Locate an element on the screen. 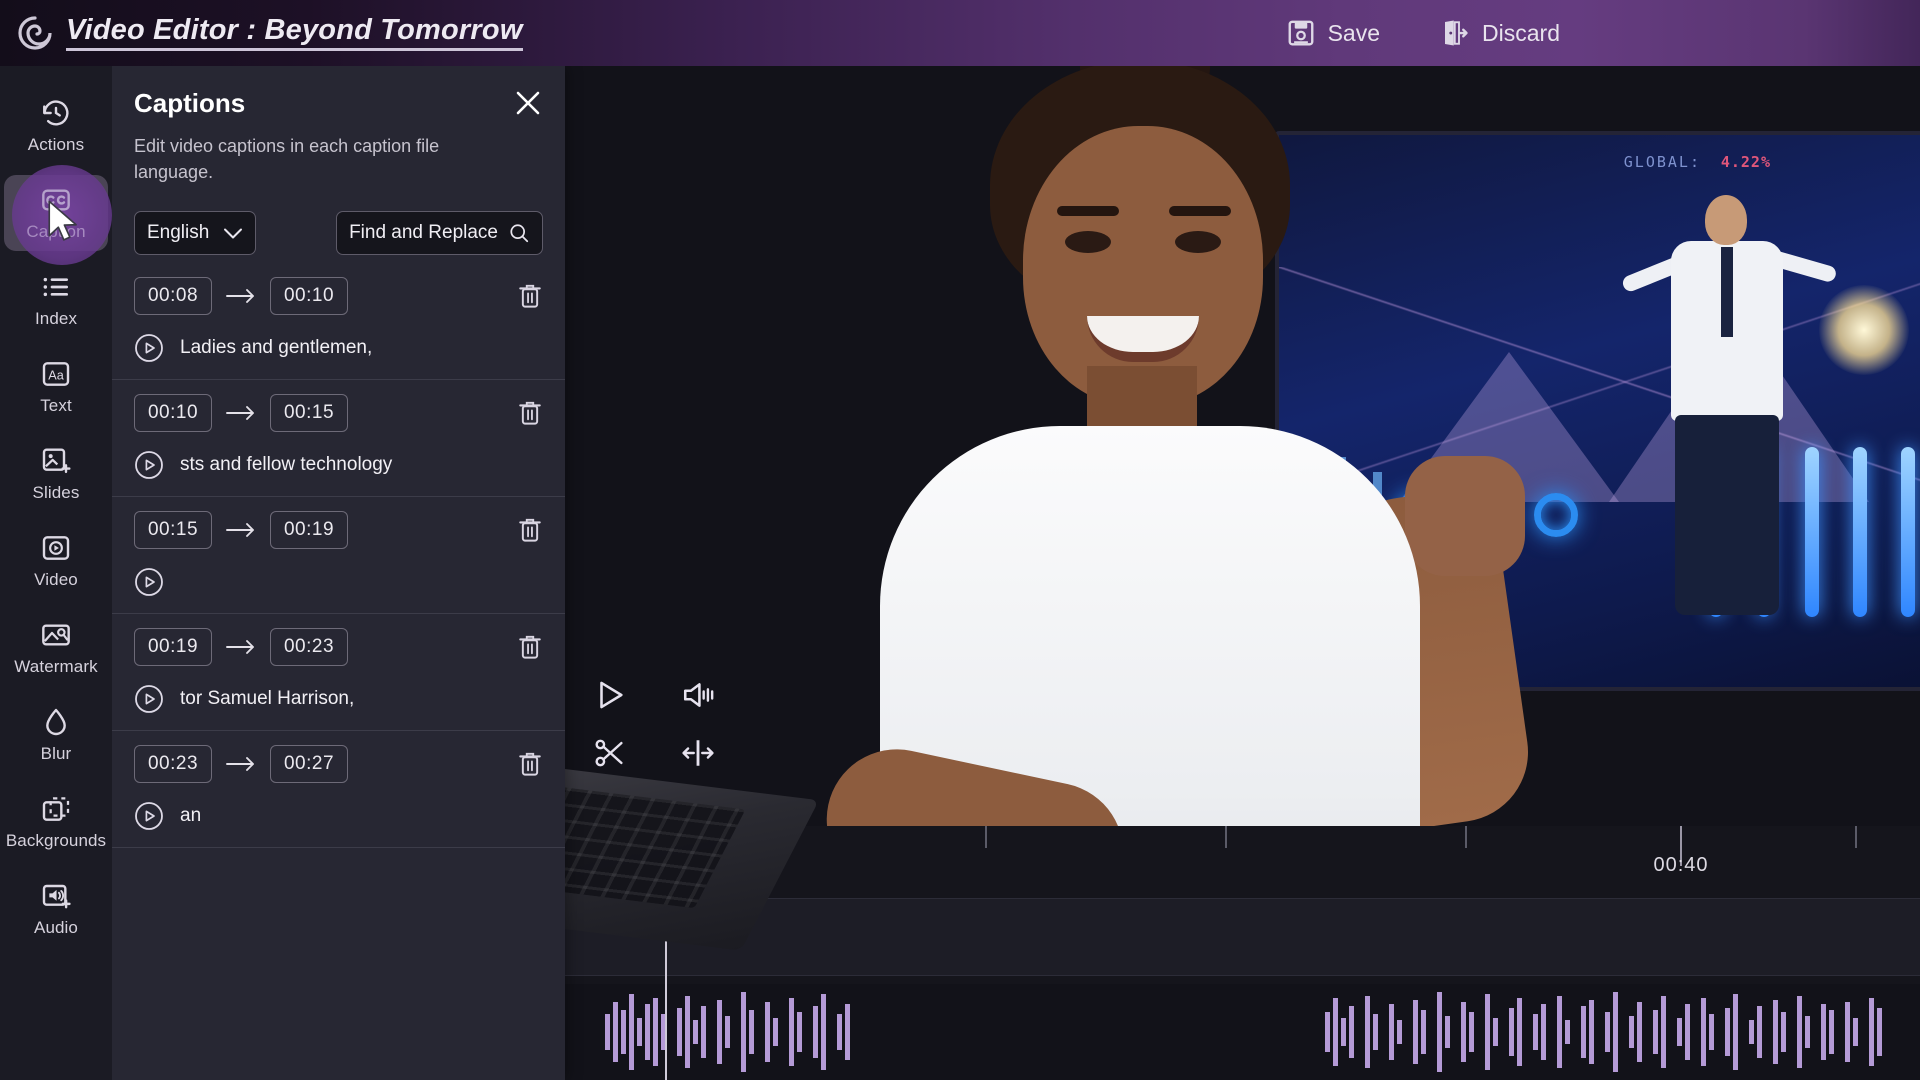  text-aa-icon: Aa is located at coordinates (56, 373).